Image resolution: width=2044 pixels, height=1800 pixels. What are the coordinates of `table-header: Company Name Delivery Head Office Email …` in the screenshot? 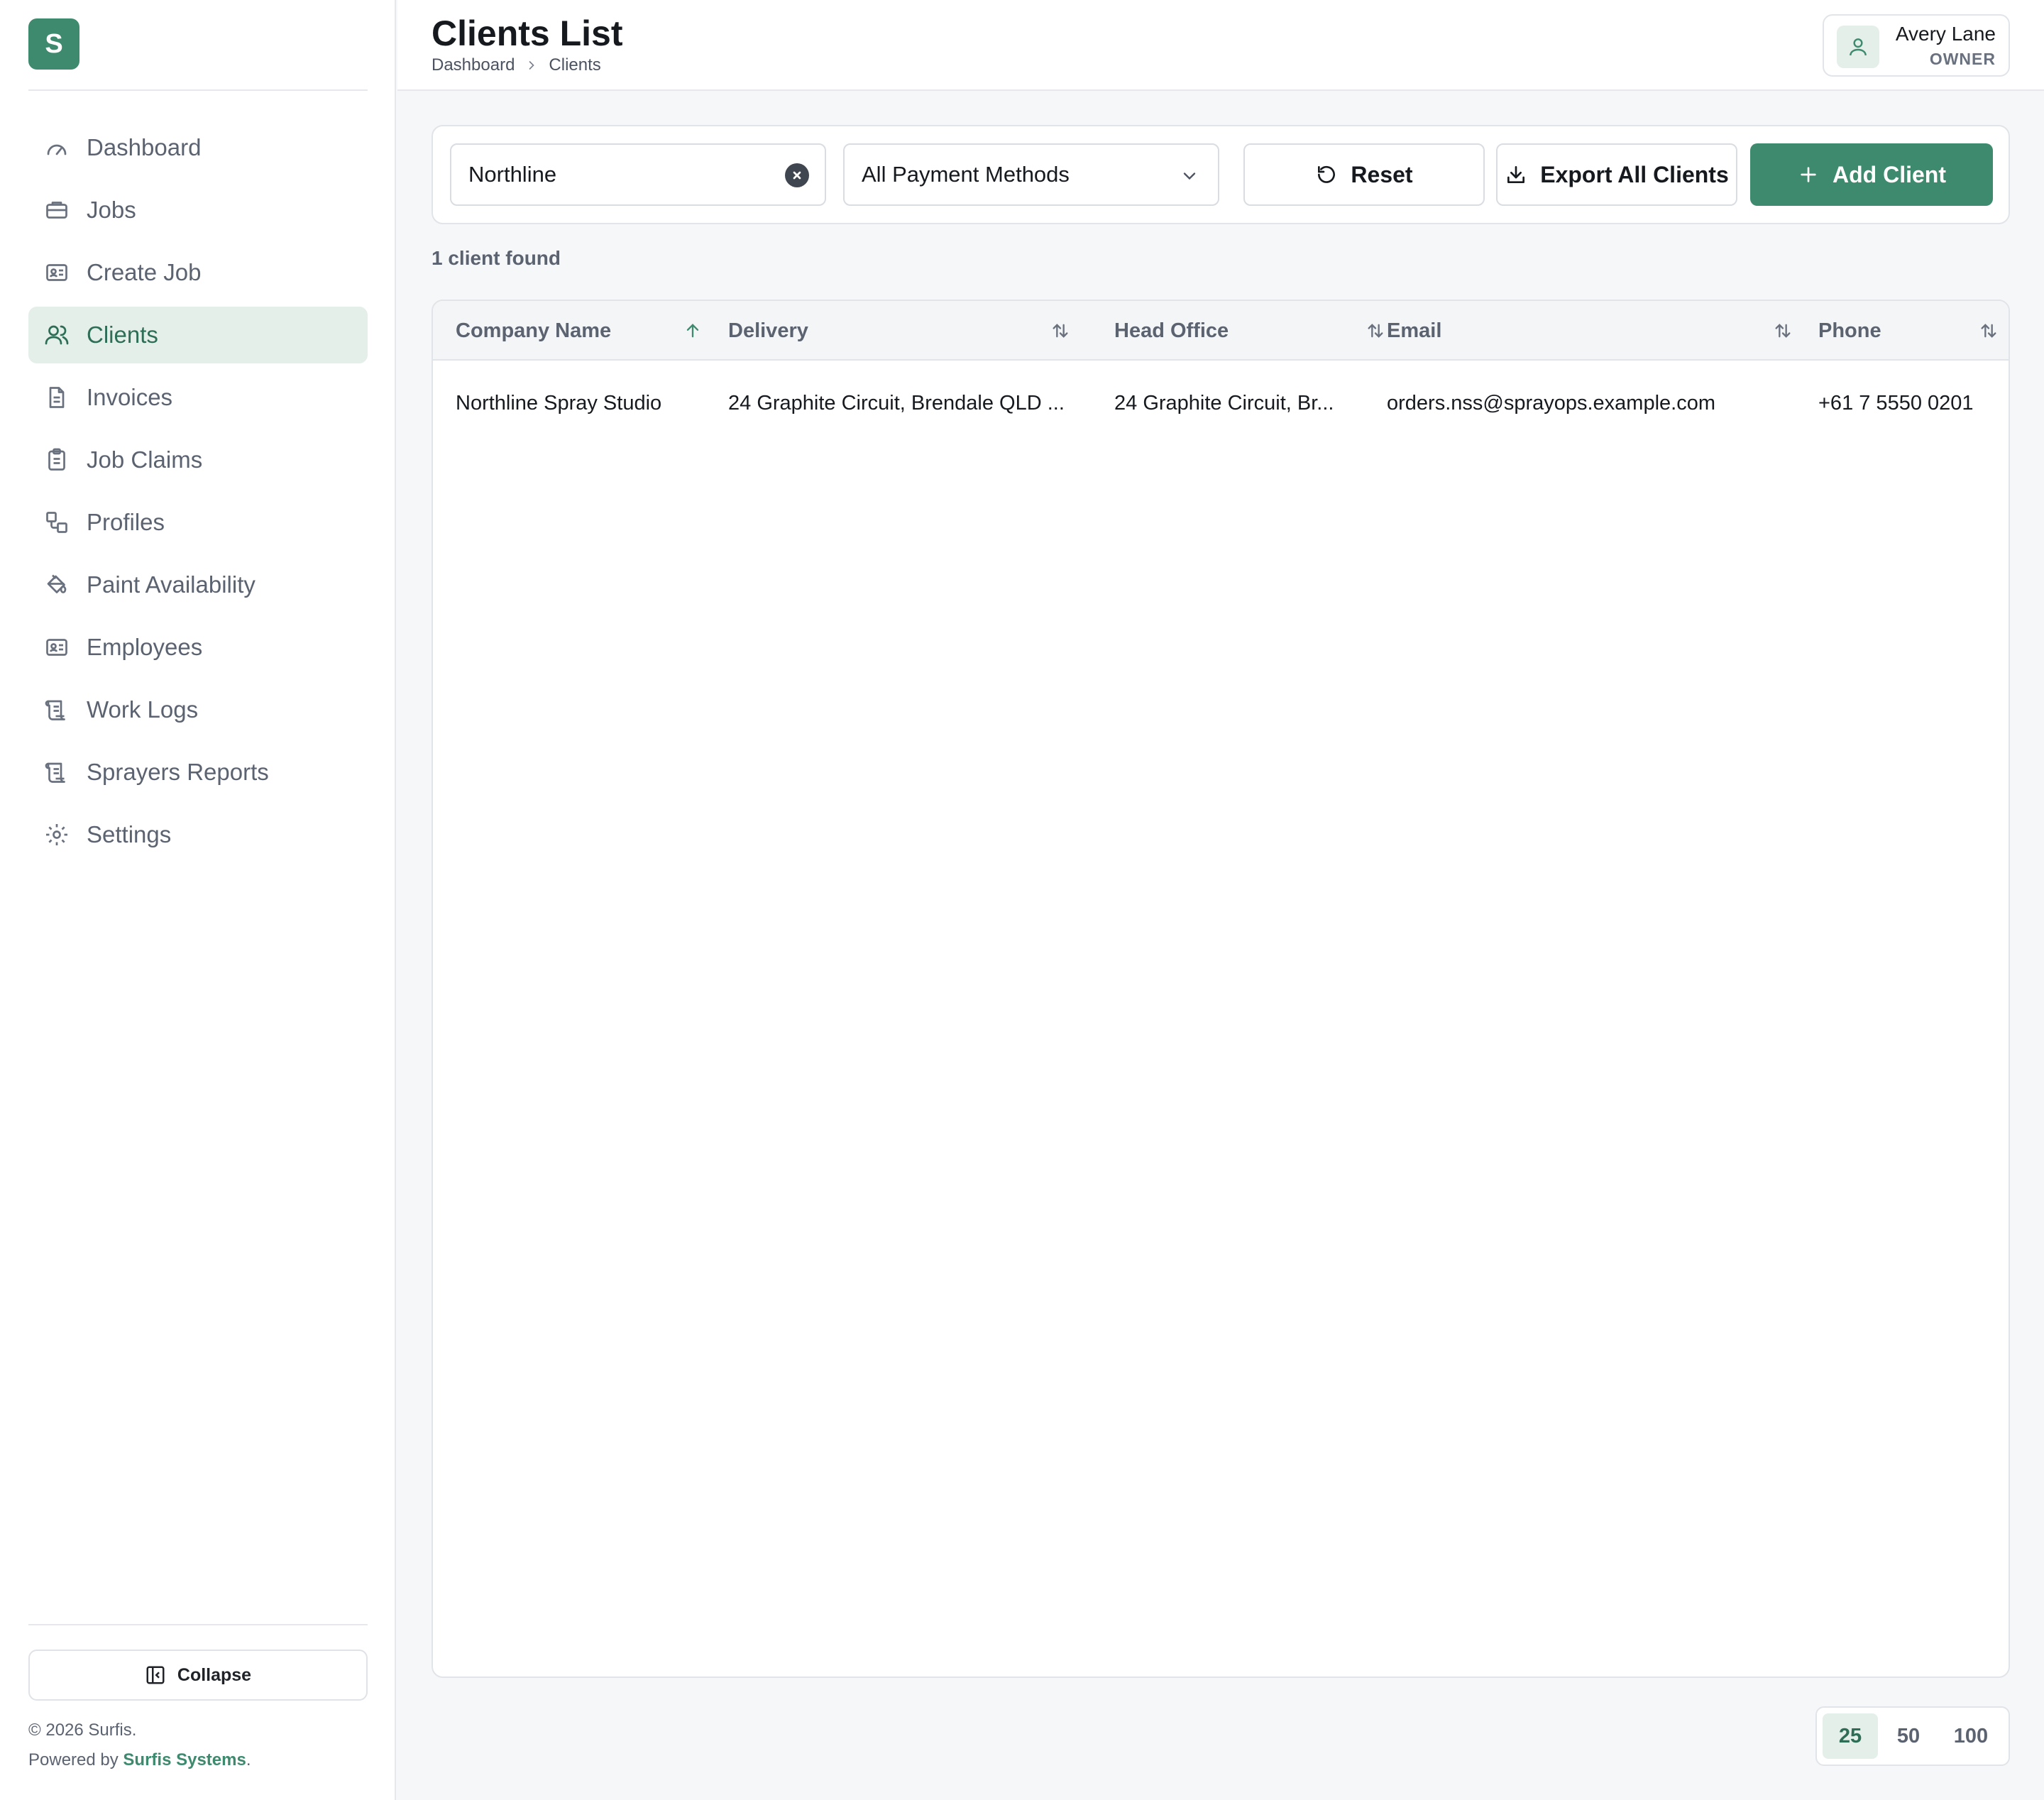 It's located at (1221, 331).